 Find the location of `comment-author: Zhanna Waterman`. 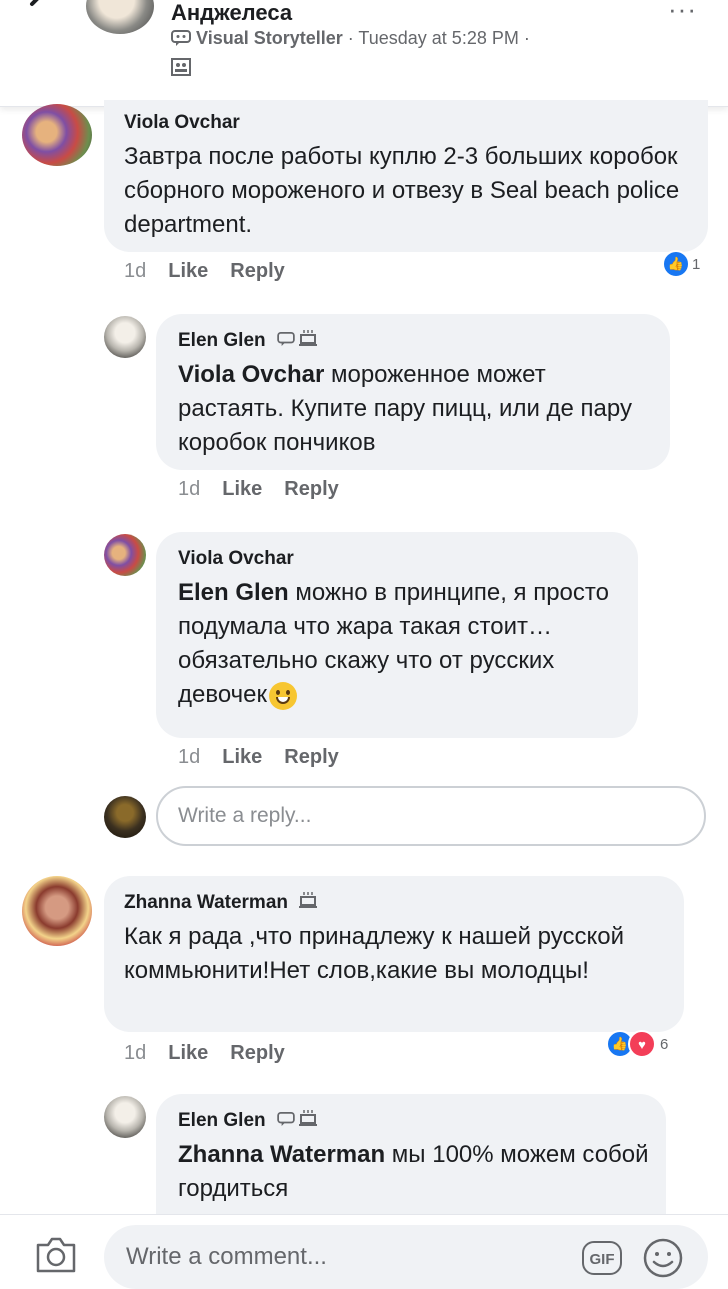

comment-author: Zhanna Waterman is located at coordinates (221, 903).